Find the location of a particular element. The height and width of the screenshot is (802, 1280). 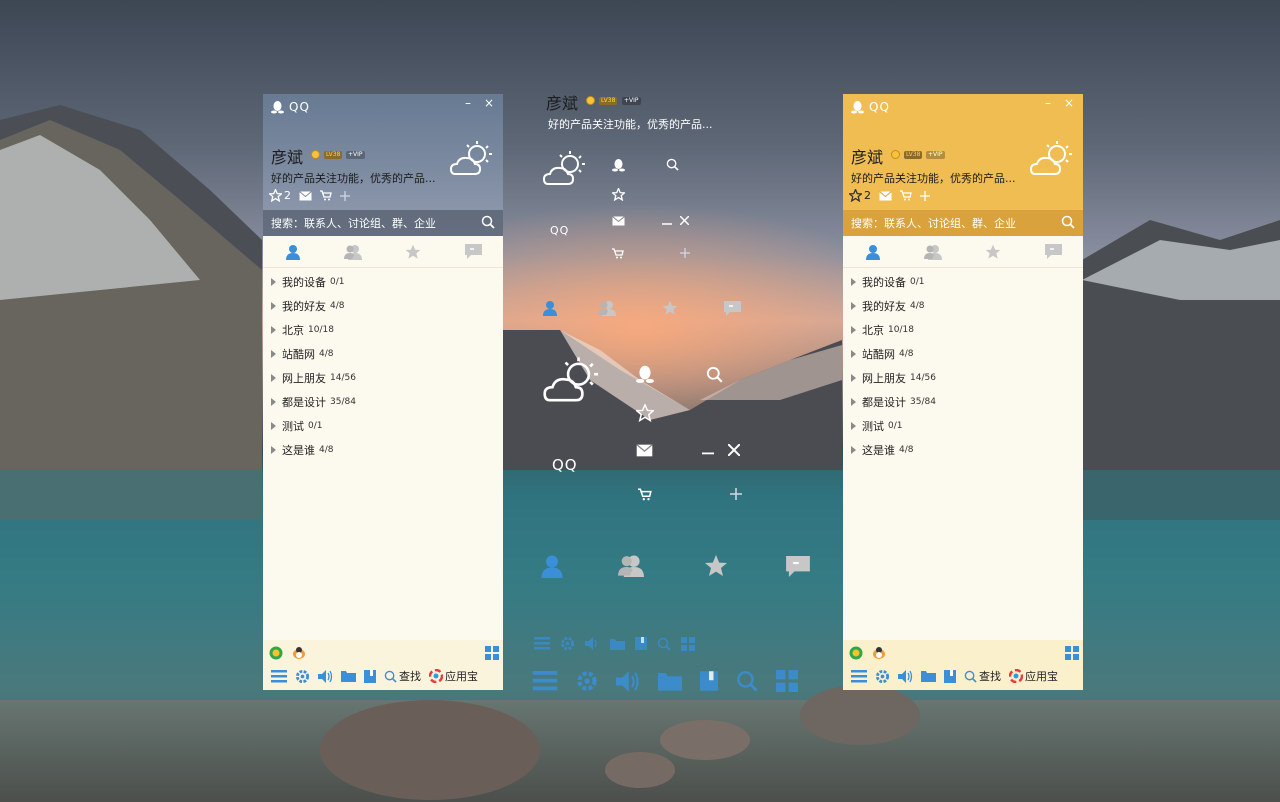

app-grid-icon-large is located at coordinates (787, 681).